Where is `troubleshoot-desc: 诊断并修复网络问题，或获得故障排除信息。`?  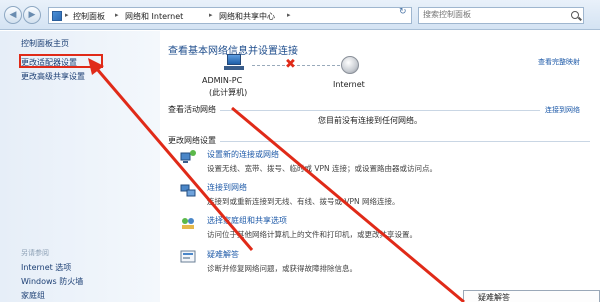 troubleshoot-desc: 诊断并修复网络问题，或获得故障排除信息。 is located at coordinates (282, 268).